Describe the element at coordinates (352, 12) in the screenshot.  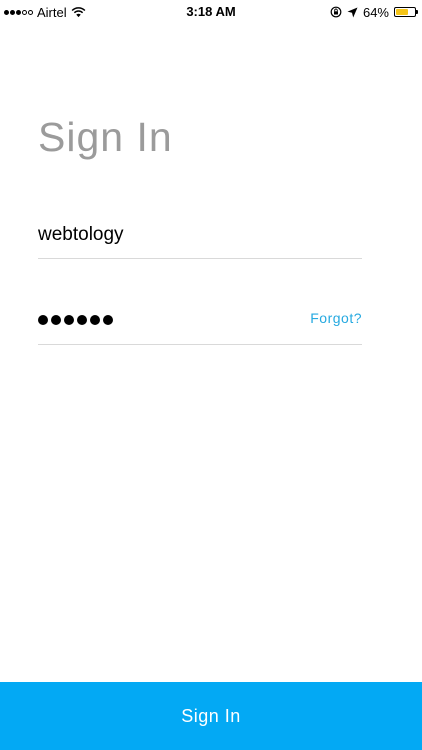
I see `location-arrow-icon` at that location.